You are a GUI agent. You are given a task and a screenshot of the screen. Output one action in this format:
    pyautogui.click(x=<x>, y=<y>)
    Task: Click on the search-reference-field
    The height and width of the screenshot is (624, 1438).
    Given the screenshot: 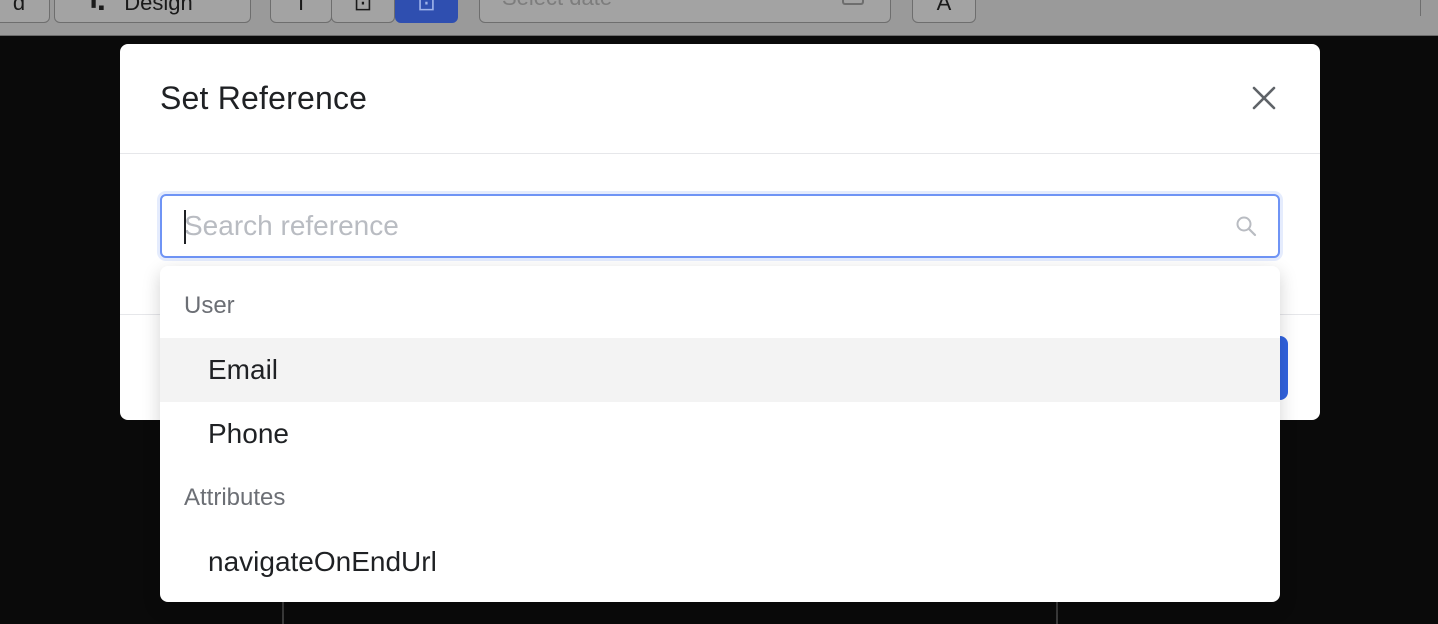 What is the action you would take?
    pyautogui.click(x=720, y=226)
    